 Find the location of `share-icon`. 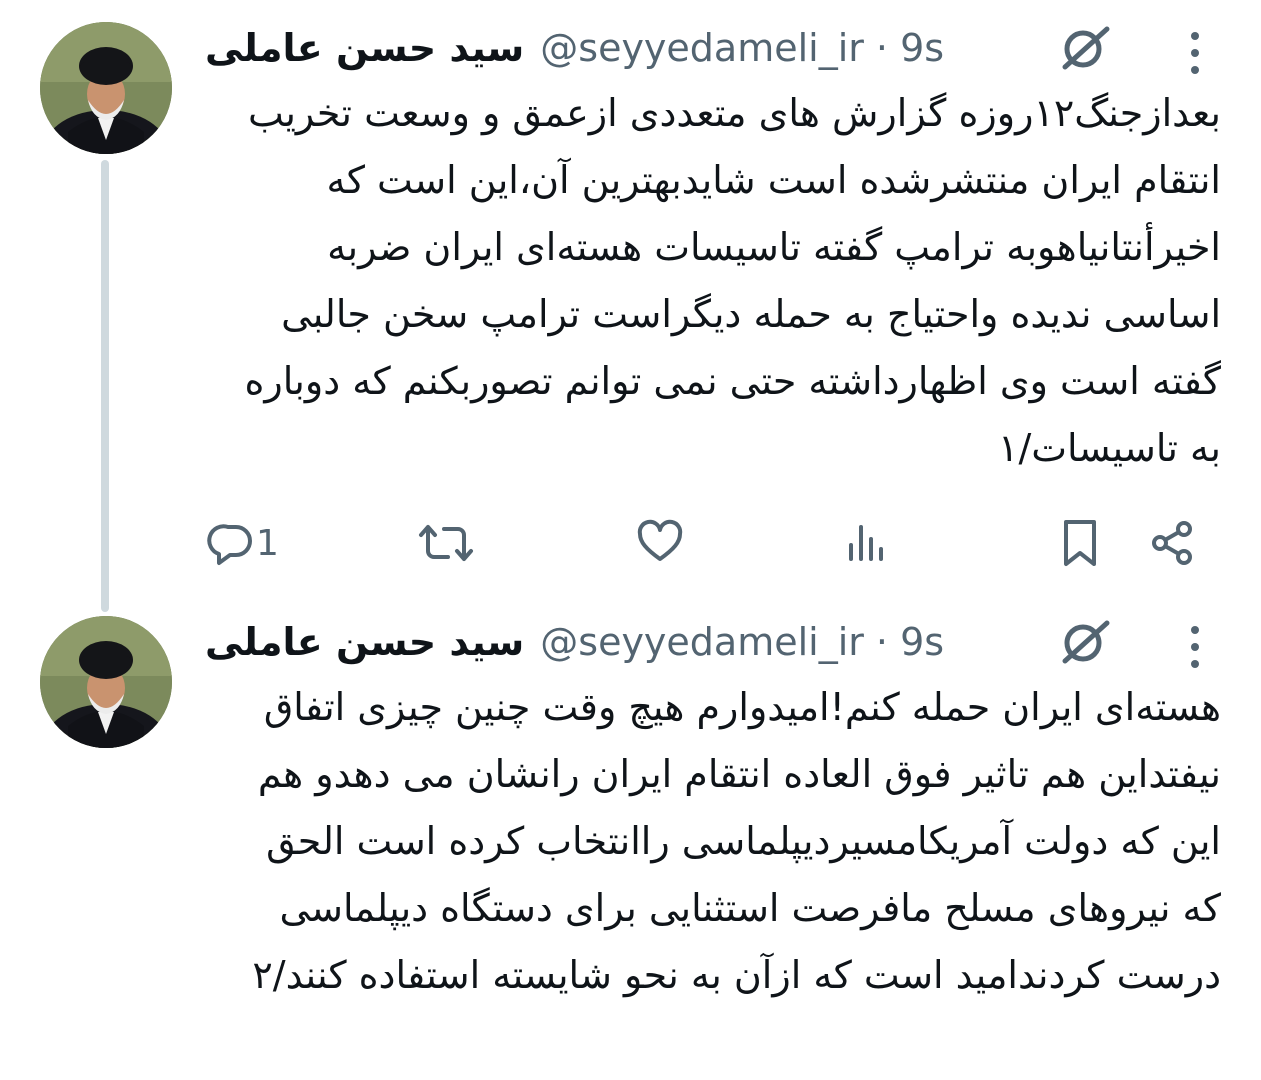

share-icon is located at coordinates (1172, 543).